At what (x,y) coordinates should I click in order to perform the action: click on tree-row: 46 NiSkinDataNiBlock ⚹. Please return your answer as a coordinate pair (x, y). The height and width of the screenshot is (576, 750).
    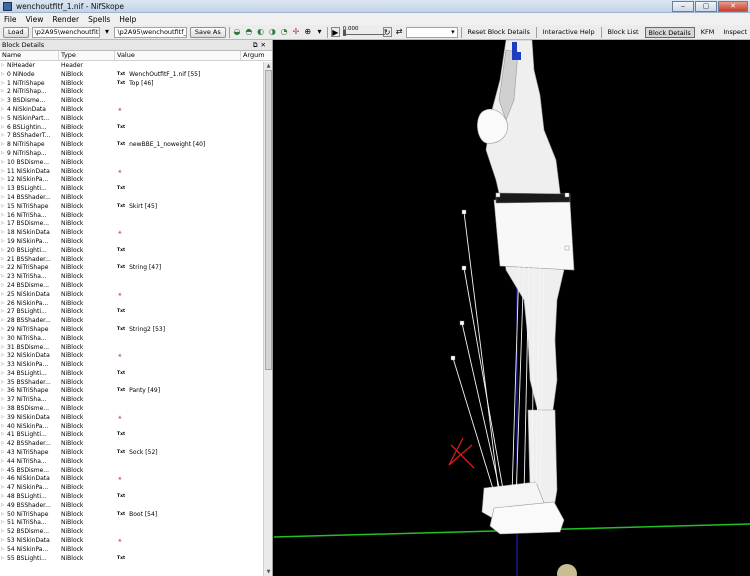
    Looking at the image, I should click on (131, 479).